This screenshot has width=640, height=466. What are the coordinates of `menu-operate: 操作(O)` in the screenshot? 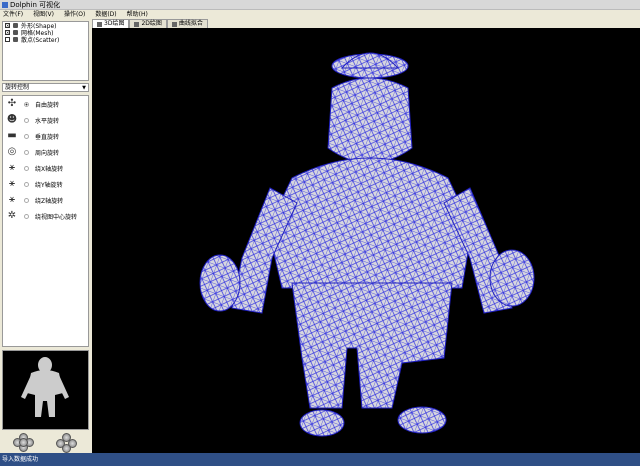 It's located at (74, 14).